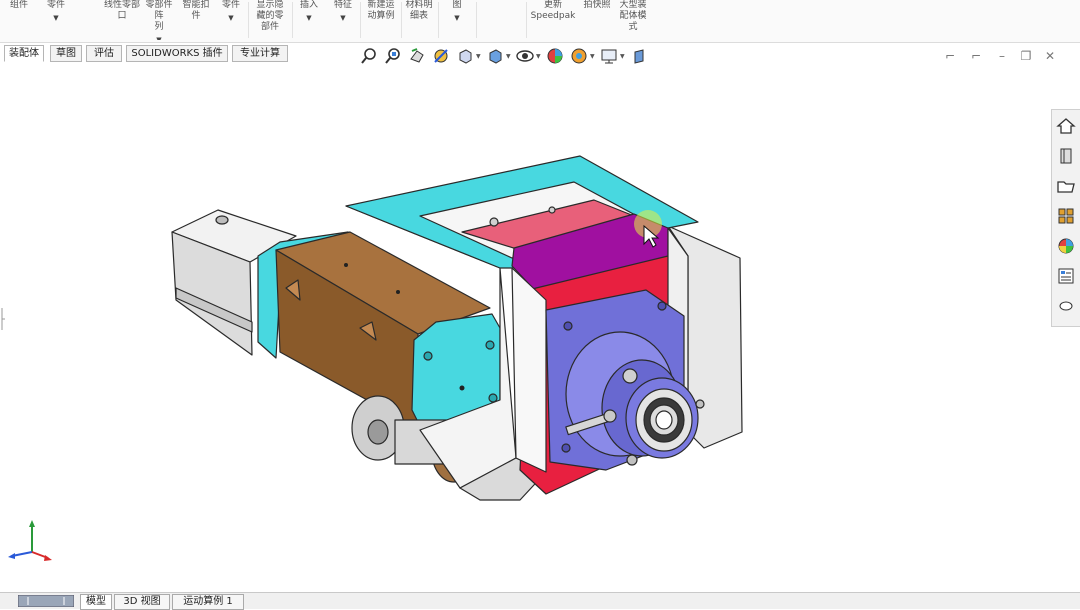 This screenshot has width=1080, height=610. What do you see at coordinates (1066, 186) in the screenshot?
I see `file-explorer-icon` at bounding box center [1066, 186].